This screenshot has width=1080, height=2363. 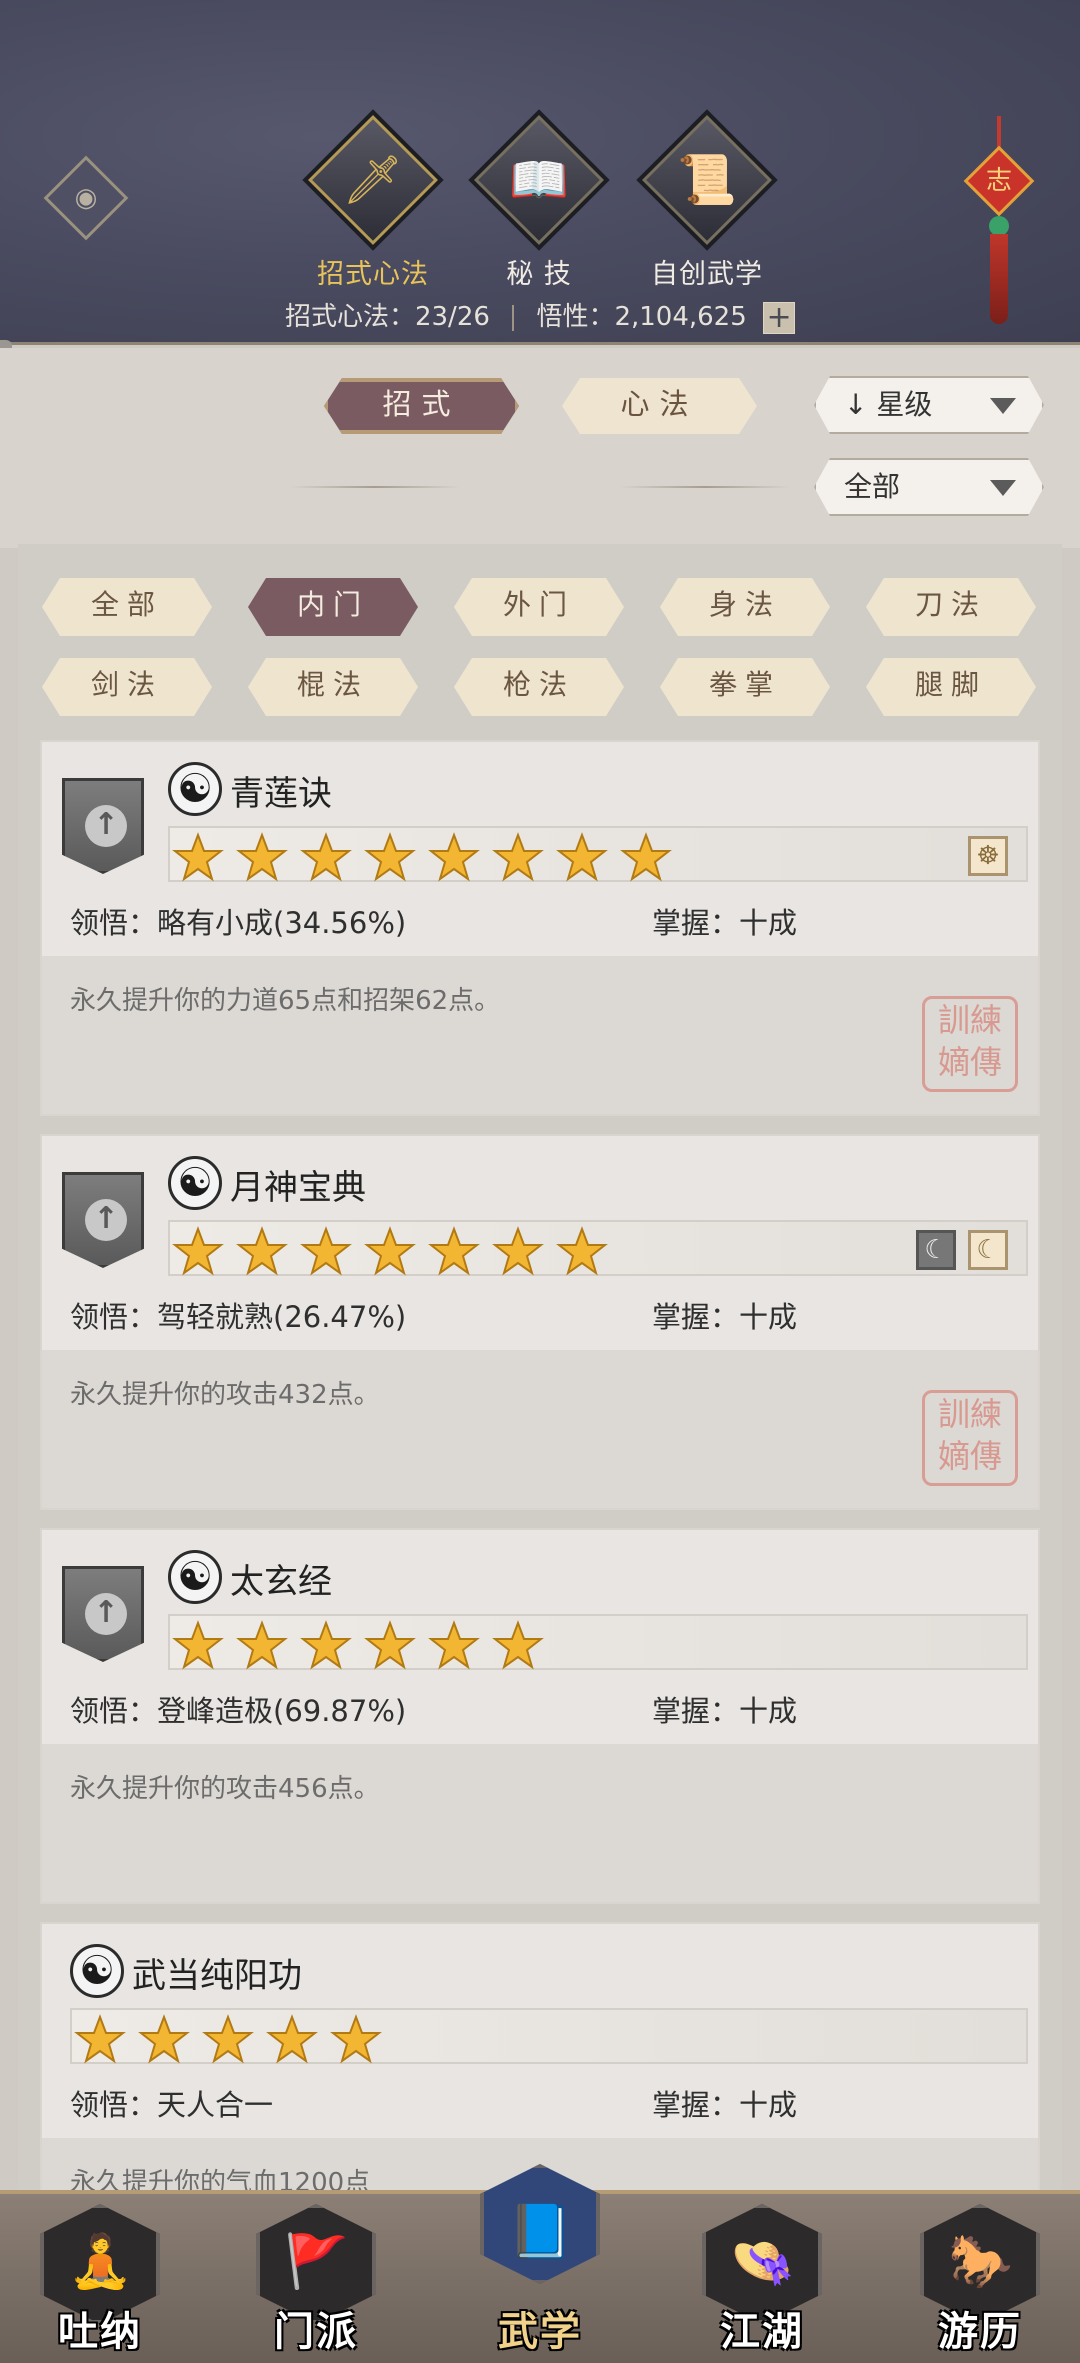 What do you see at coordinates (929, 487) in the screenshot?
I see `category-dropdown: 全部` at bounding box center [929, 487].